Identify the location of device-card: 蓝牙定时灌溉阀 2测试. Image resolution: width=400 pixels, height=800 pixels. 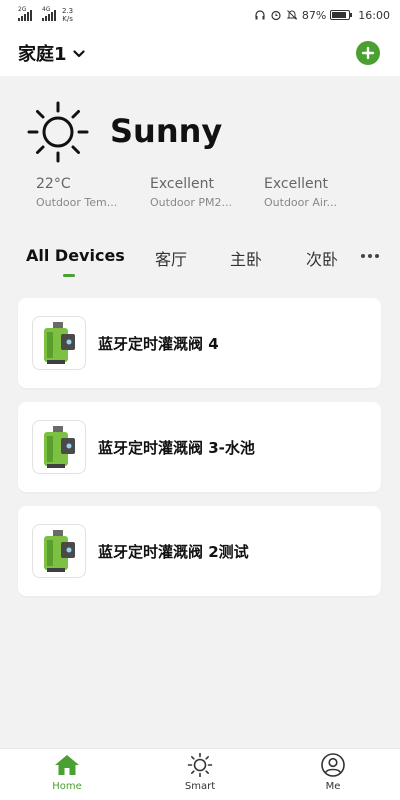
(199, 551).